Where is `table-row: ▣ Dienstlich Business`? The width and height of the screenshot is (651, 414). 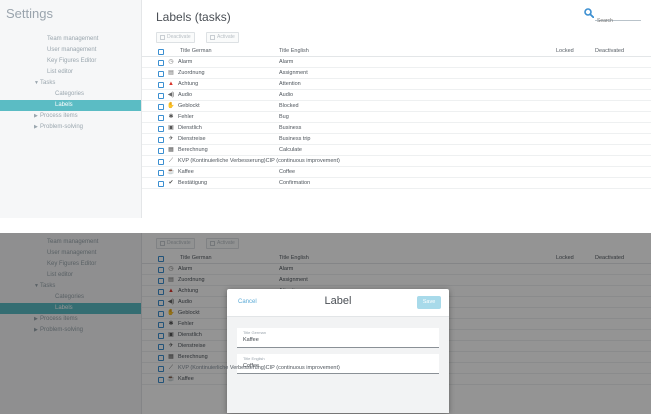 table-row: ▣ Dienstlich Business is located at coordinates (396, 128).